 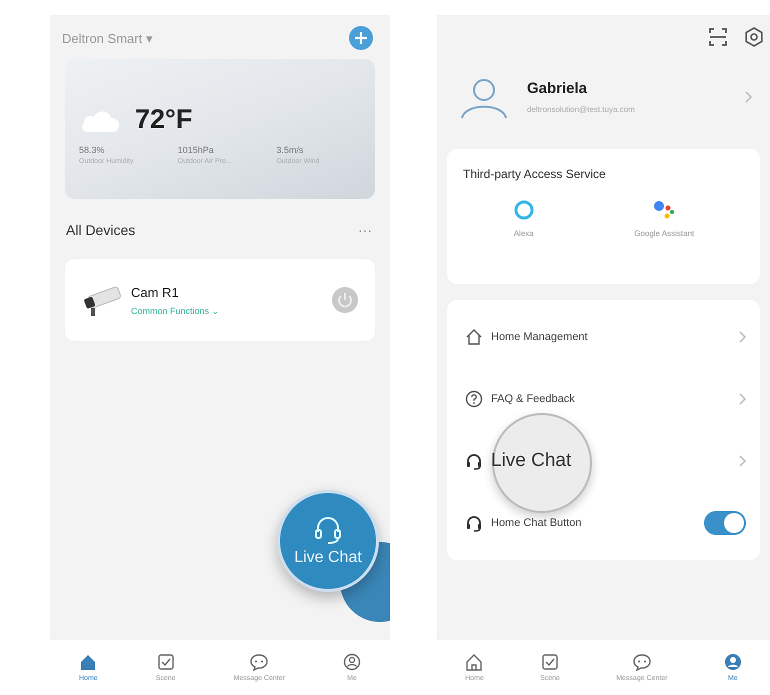 What do you see at coordinates (725, 523) in the screenshot?
I see `toggle-switch` at bounding box center [725, 523].